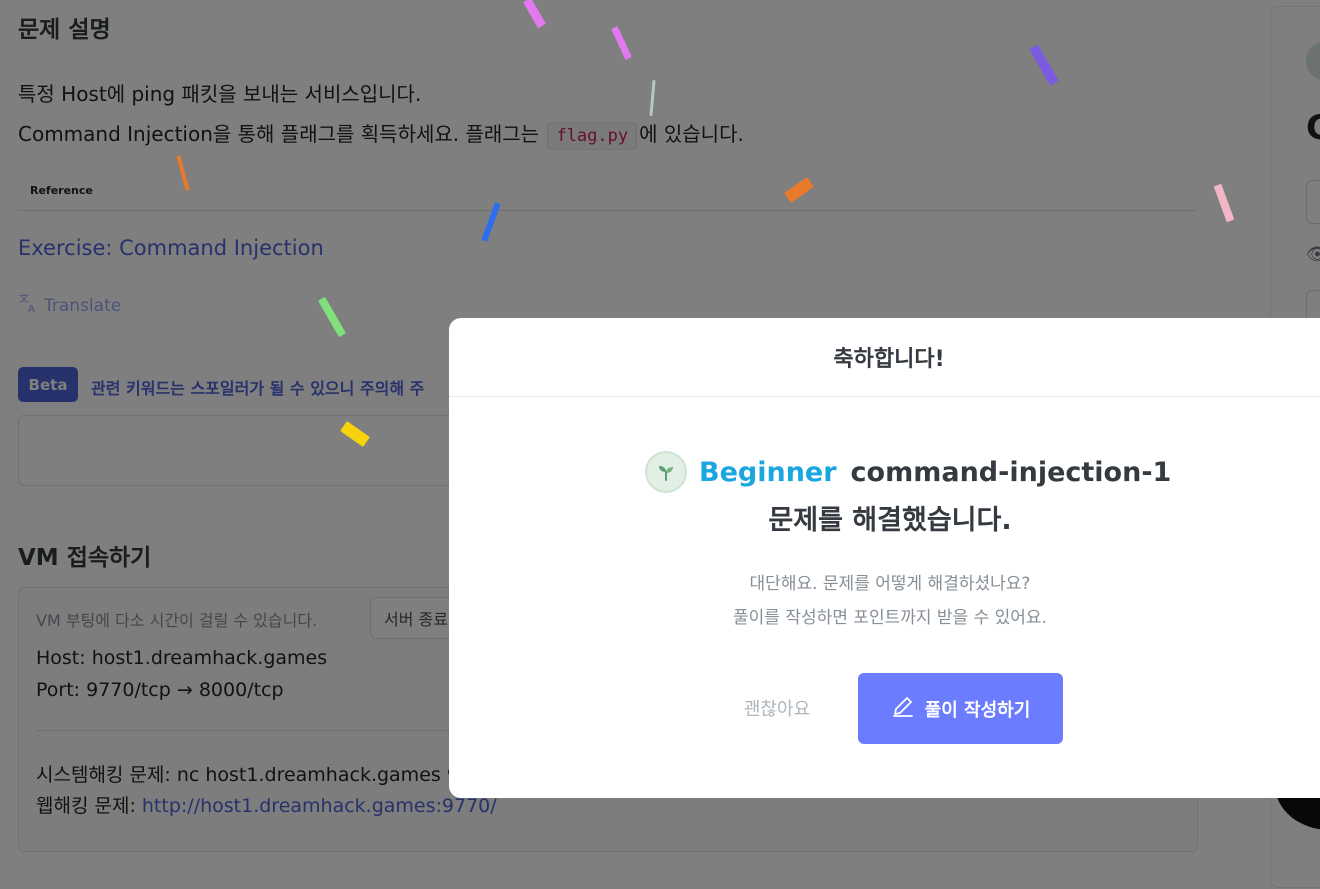 Image resolution: width=1320 pixels, height=889 pixels. I want to click on modal-title: 축하합니다!, so click(889, 359).